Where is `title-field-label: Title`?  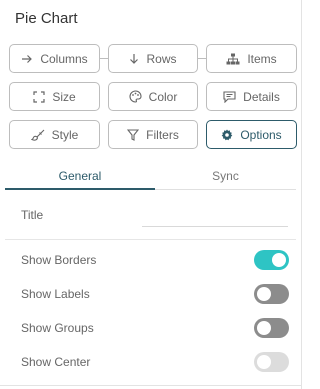 title-field-label: Title is located at coordinates (32, 215).